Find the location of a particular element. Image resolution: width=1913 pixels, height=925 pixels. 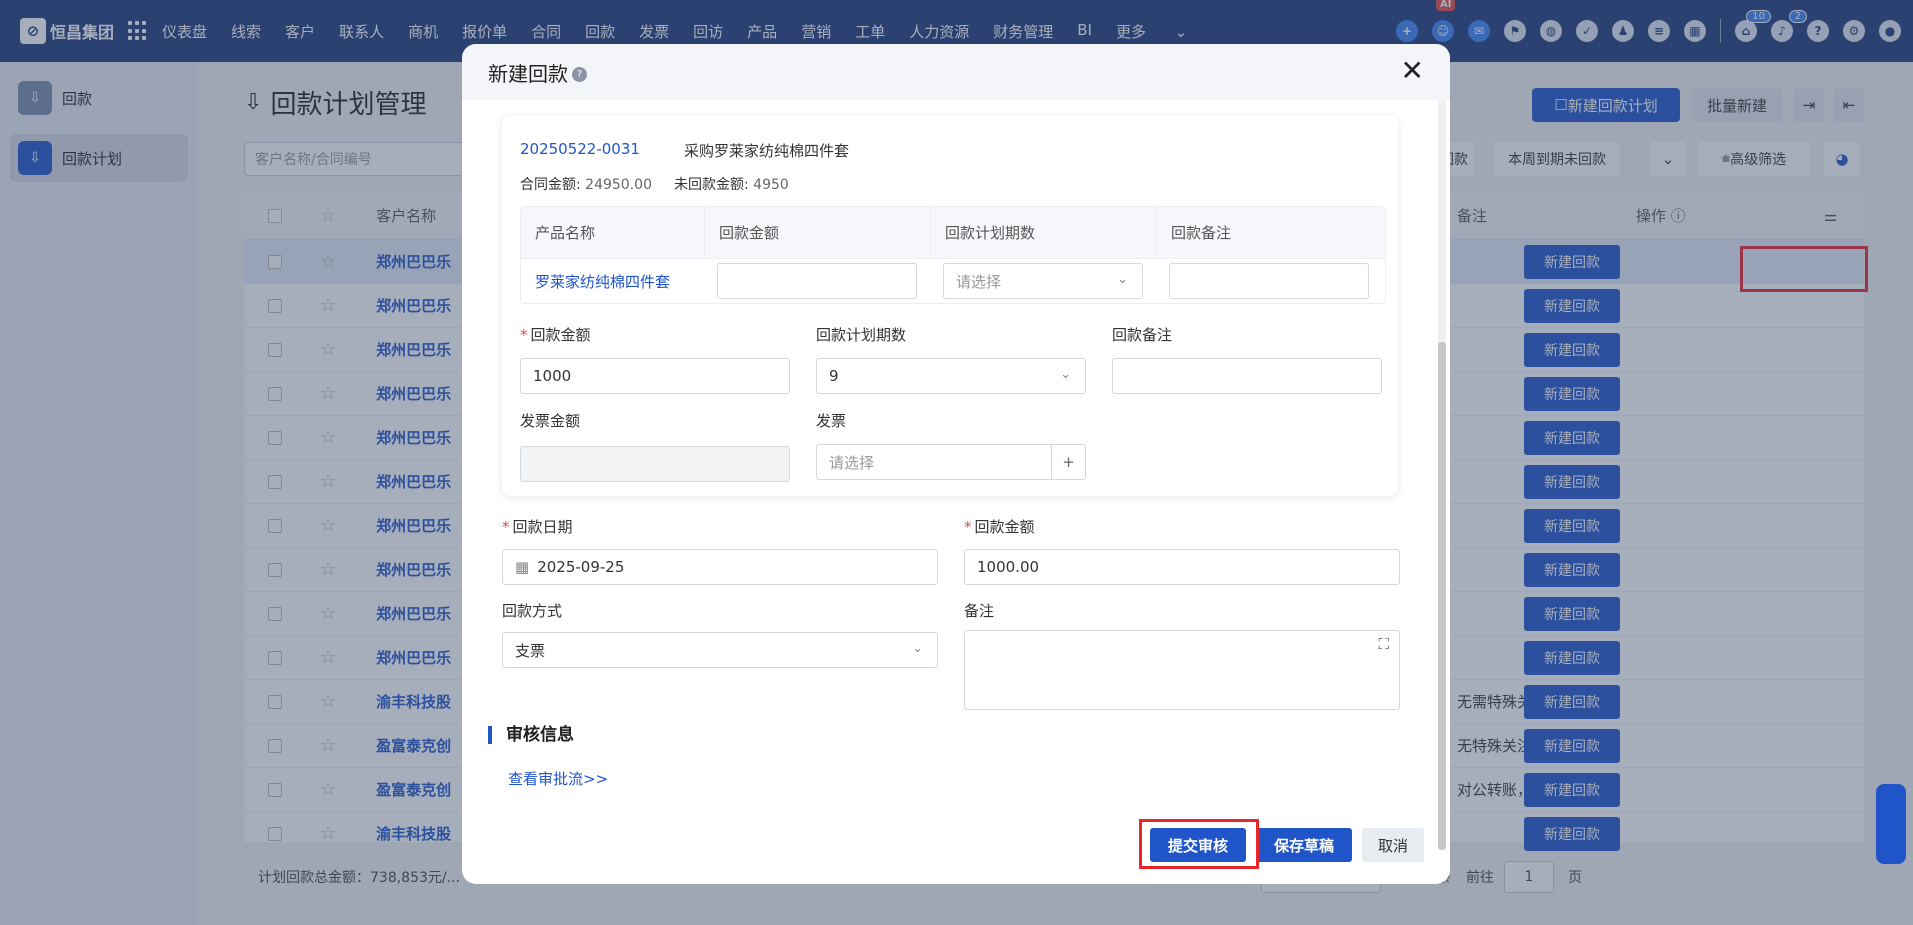

modal-header: 新建回款? is located at coordinates (956, 72).